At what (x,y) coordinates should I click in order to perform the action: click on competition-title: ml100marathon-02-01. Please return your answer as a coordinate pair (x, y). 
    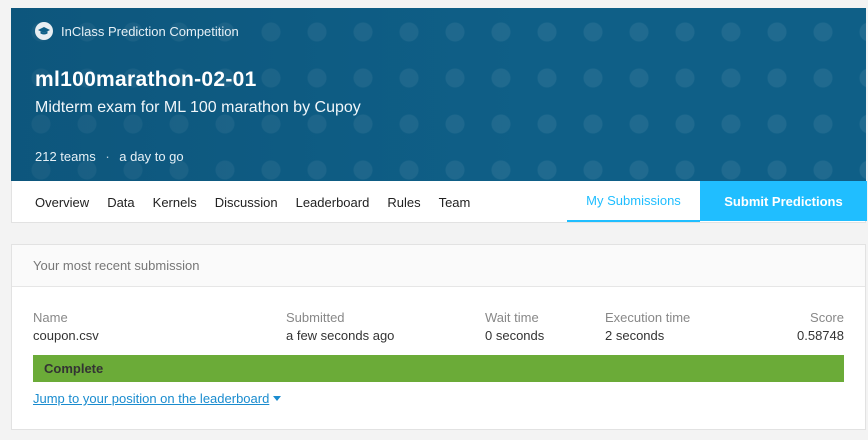
    Looking at the image, I should click on (146, 79).